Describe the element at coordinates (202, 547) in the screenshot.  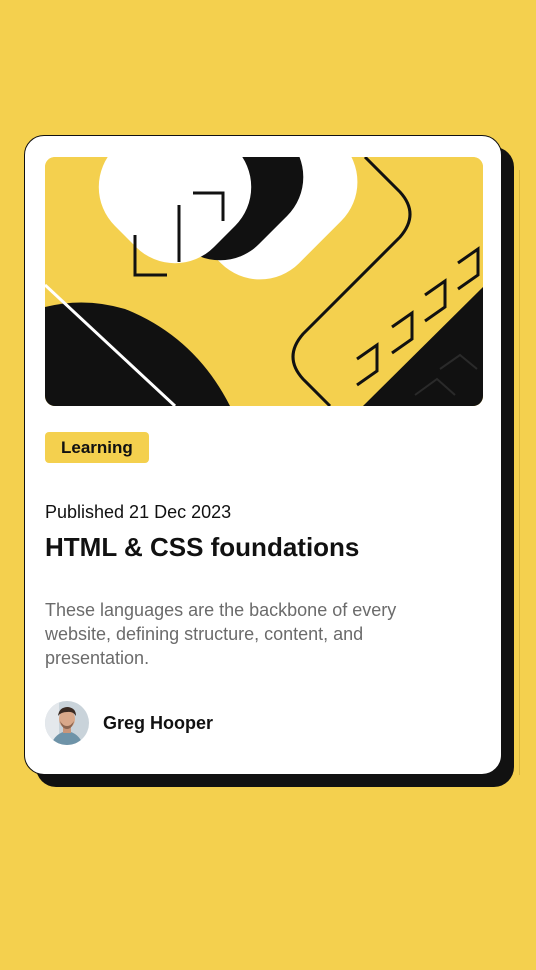
I see `card-title: HTML & CSS foundations` at that location.